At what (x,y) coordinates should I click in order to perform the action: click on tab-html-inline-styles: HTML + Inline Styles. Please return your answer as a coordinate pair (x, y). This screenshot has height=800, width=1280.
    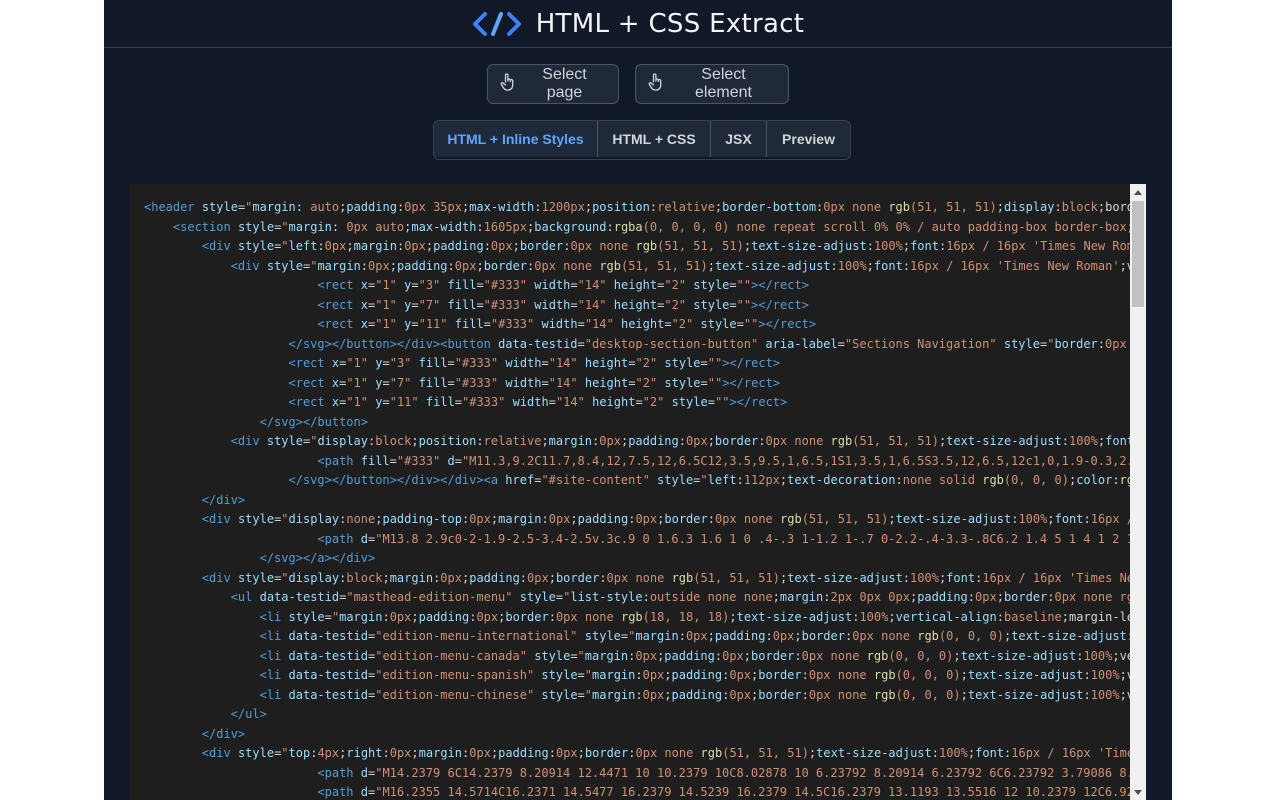
    Looking at the image, I should click on (516, 139).